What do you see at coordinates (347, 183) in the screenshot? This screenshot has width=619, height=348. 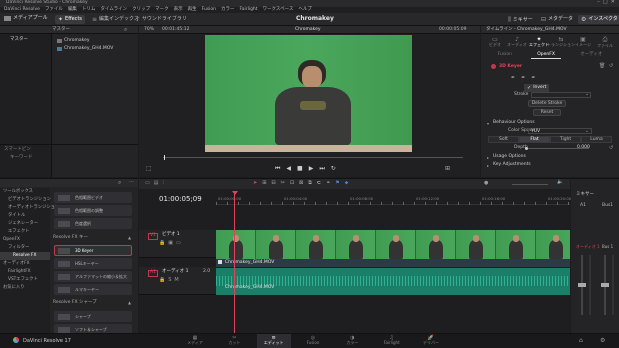 I see `marker-icon: ⬥` at bounding box center [347, 183].